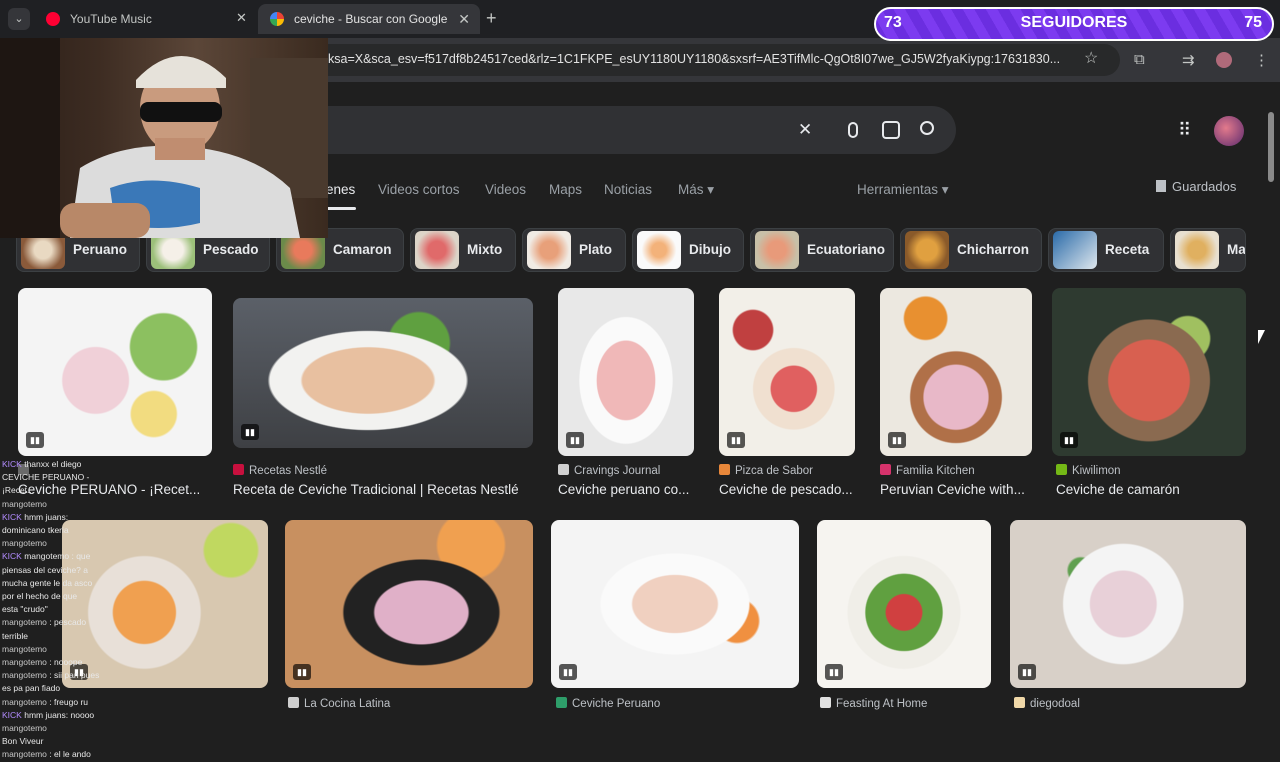 This screenshot has width=1280, height=762. Describe the element at coordinates (766, 470) in the screenshot. I see `result-source: Pizca de Sabor` at that location.